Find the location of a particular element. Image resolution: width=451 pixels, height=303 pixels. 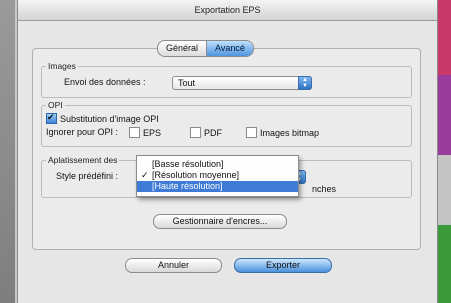

menu-item-label: [Basse résolution] is located at coordinates (188, 164).